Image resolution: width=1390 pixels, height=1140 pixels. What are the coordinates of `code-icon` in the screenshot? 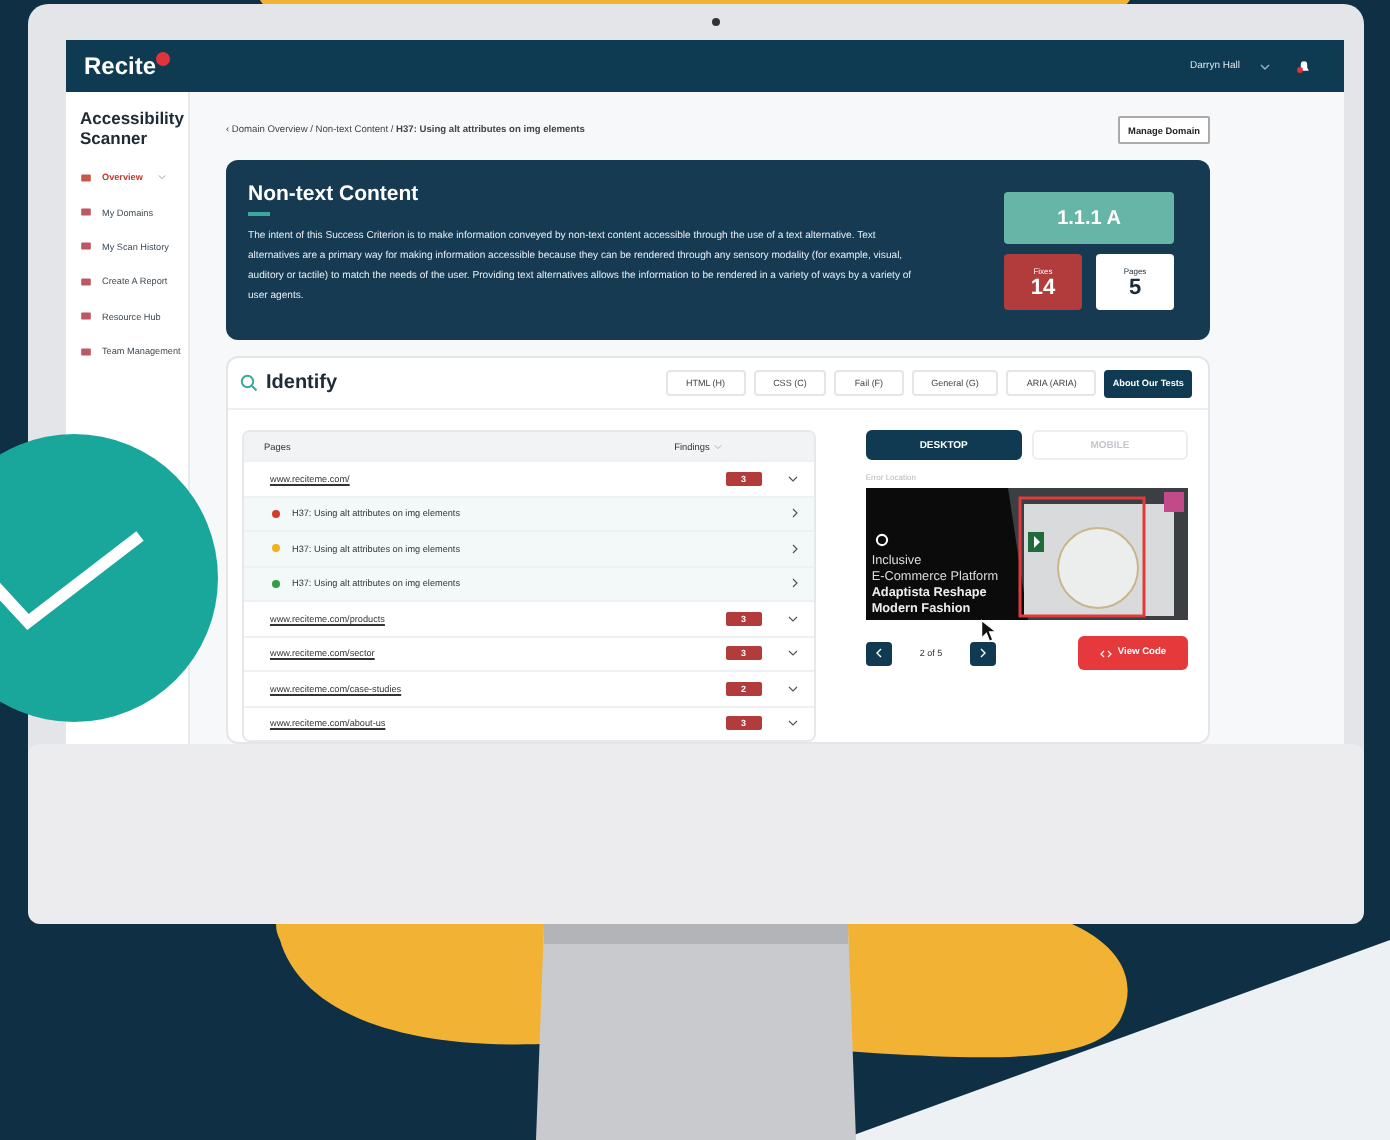 It's located at (1105, 653).